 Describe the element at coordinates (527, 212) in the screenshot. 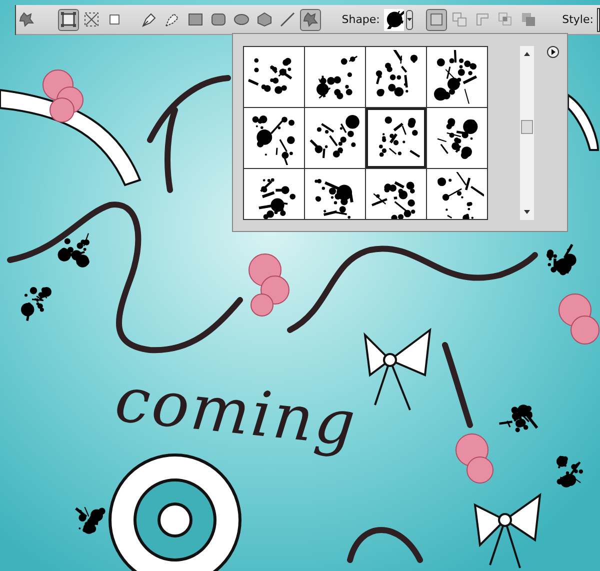

I see `scroll-down-icon` at that location.